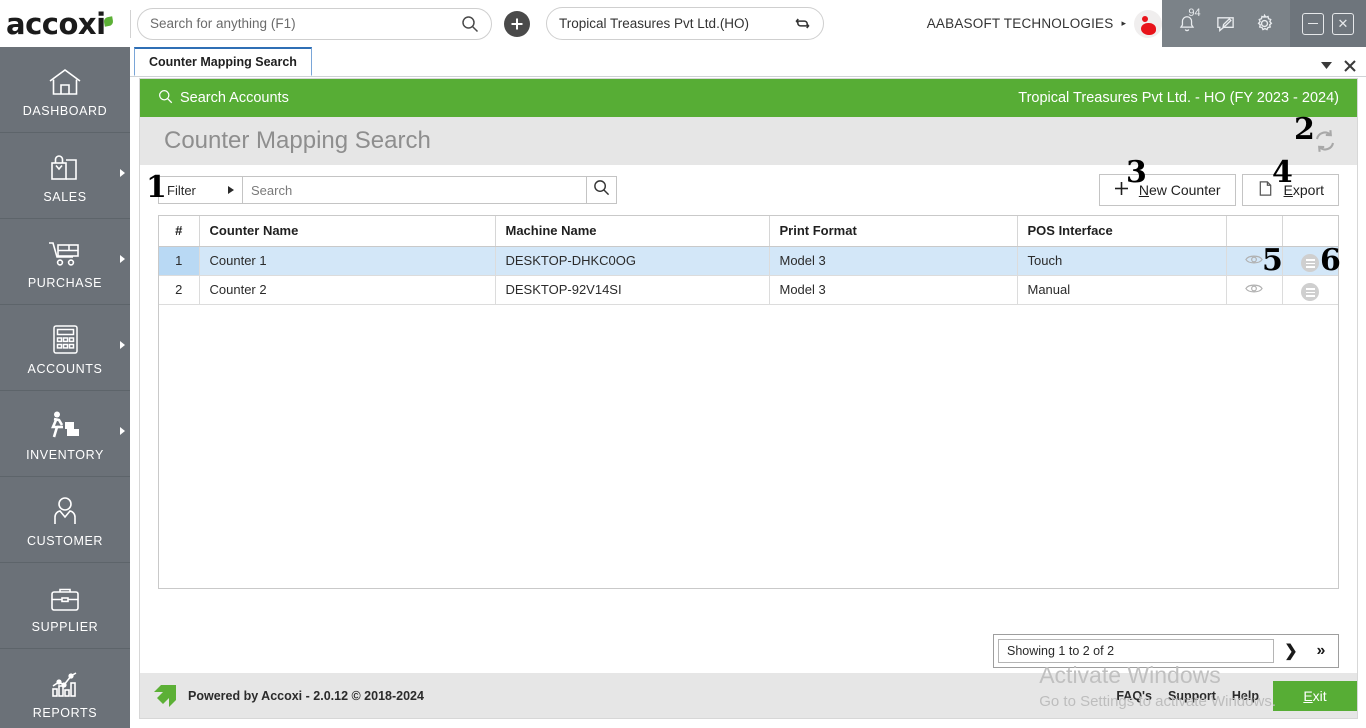 This screenshot has width=1366, height=728. I want to click on new-counter-button: New Counter, so click(1167, 190).